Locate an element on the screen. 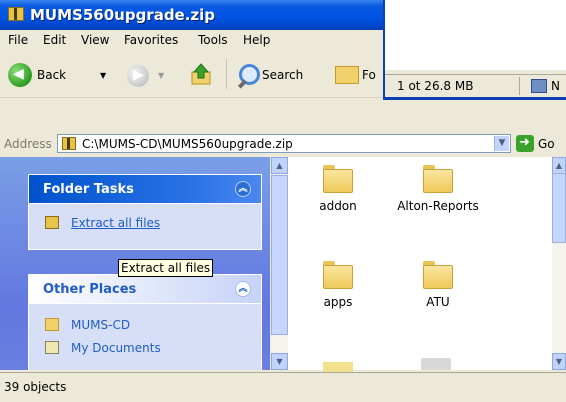 The width and height of the screenshot is (566, 402). file-item: Alton-Reports is located at coordinates (438, 189).